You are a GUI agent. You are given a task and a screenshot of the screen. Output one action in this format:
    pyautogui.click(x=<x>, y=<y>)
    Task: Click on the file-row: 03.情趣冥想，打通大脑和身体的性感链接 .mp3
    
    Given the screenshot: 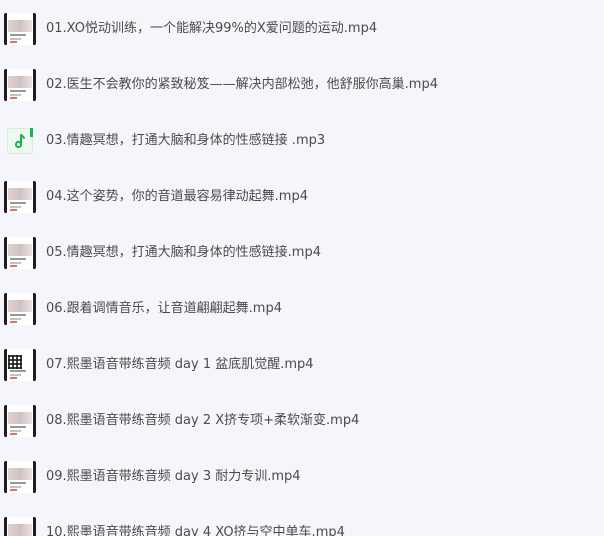 What is the action you would take?
    pyautogui.click(x=300, y=140)
    